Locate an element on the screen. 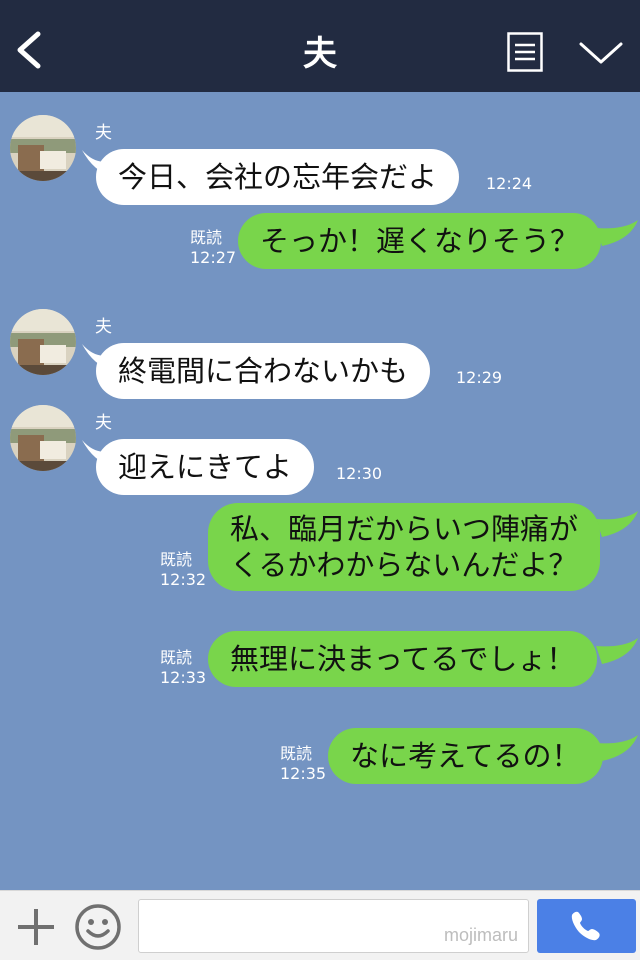 This screenshot has width=640, height=960. chevron-down-icon is located at coordinates (601, 53).